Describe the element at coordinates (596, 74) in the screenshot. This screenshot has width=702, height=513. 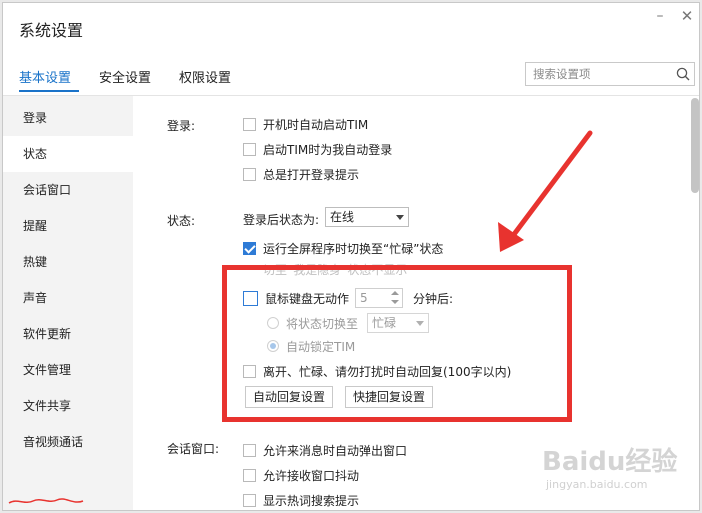
I see `search-input` at that location.